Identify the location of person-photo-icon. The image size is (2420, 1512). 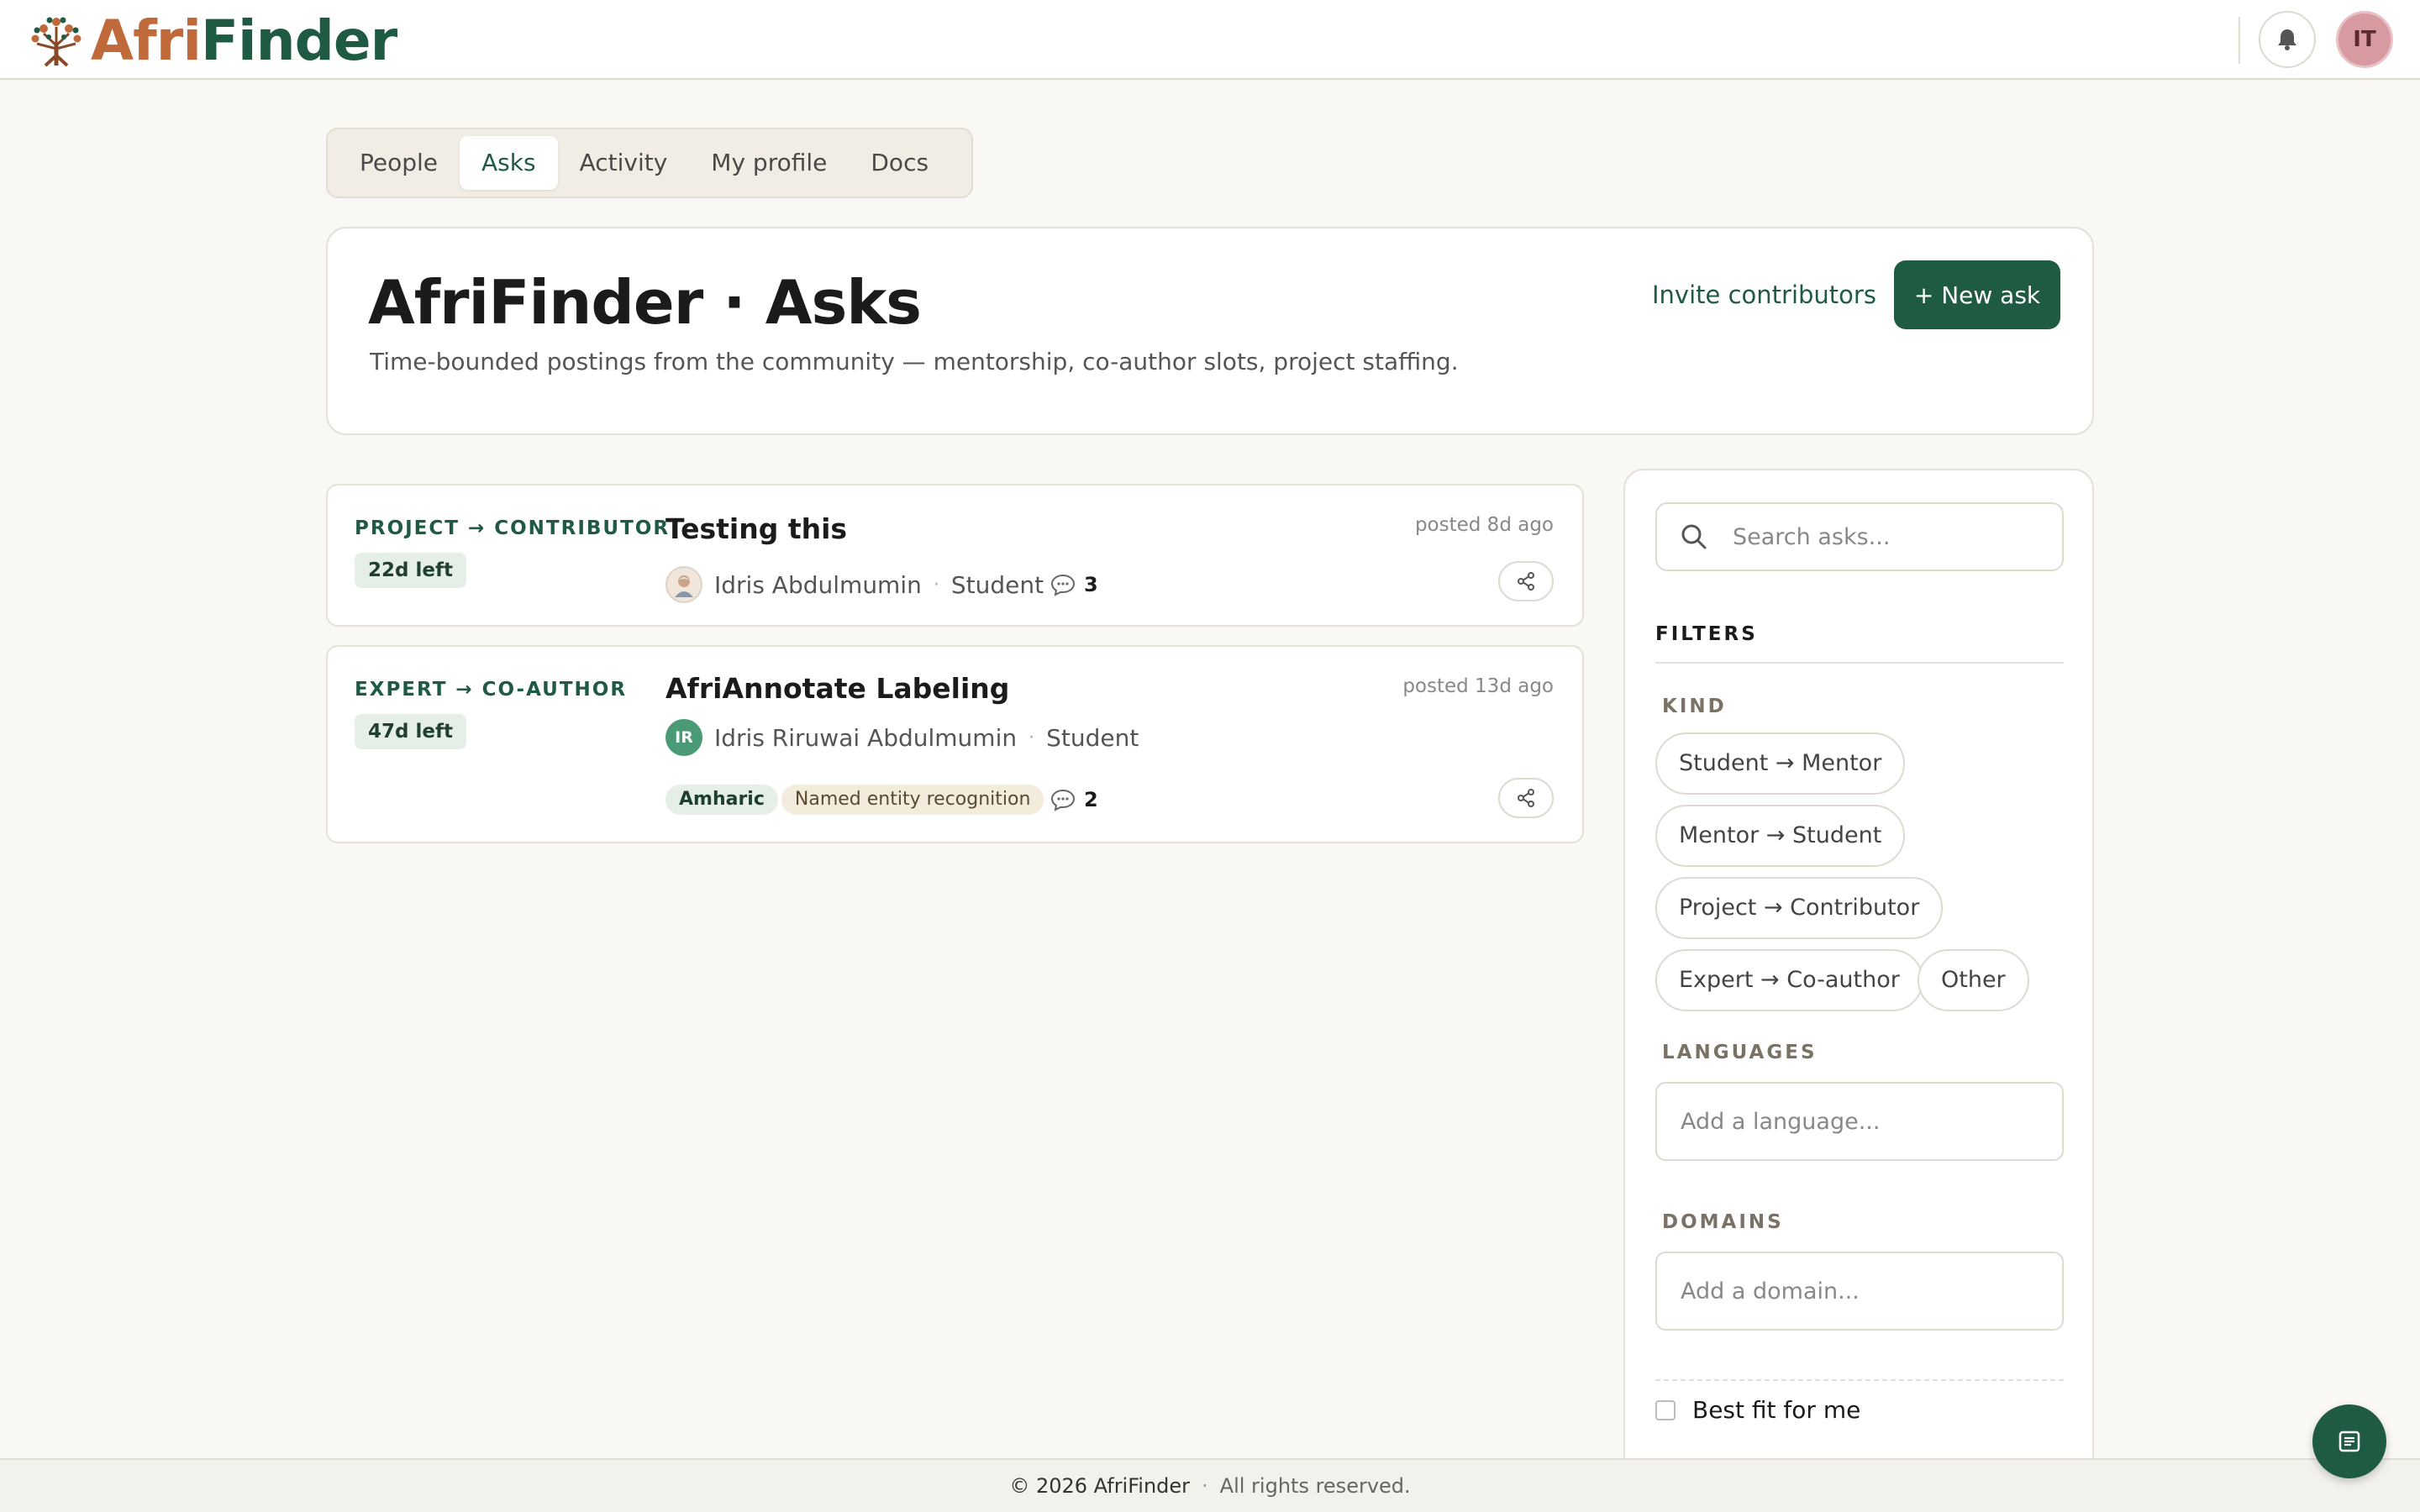
(684, 586).